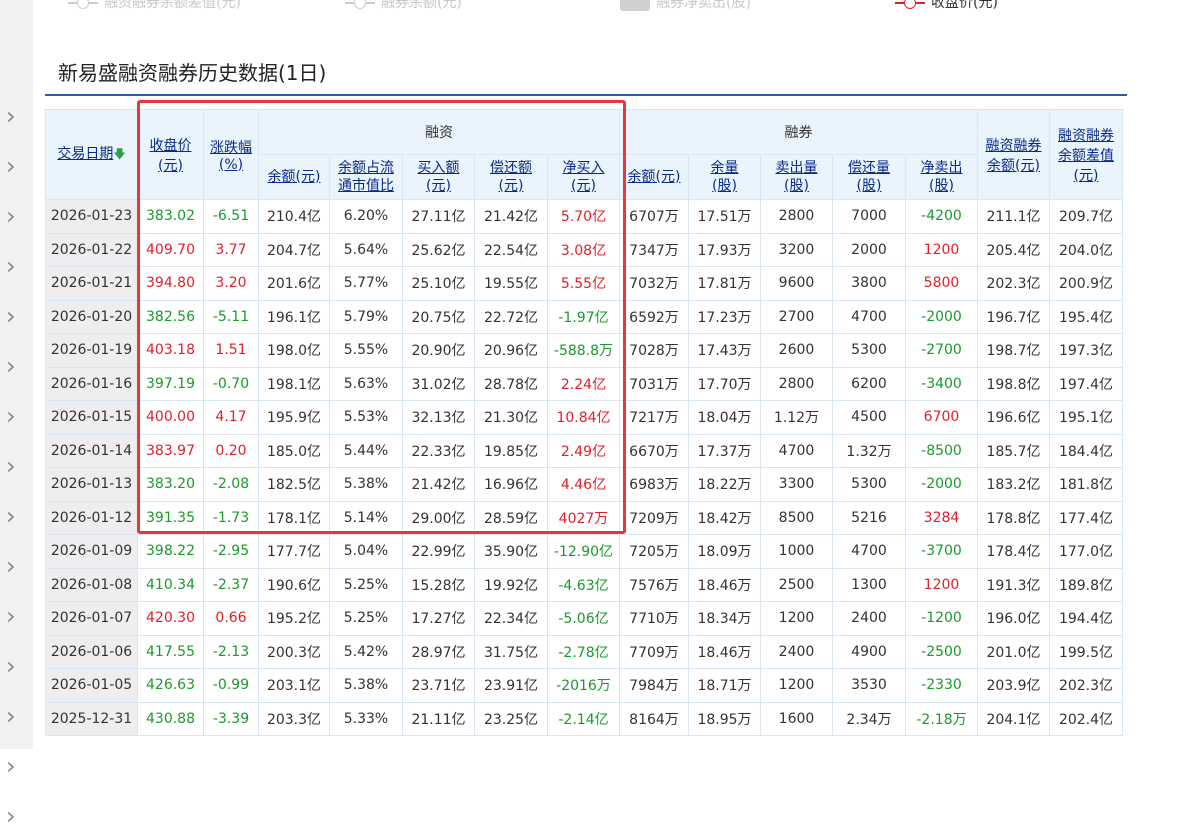 The height and width of the screenshot is (830, 1203). Describe the element at coordinates (294, 177) in the screenshot. I see `col-header-margin-balance: 余额(元)` at that location.